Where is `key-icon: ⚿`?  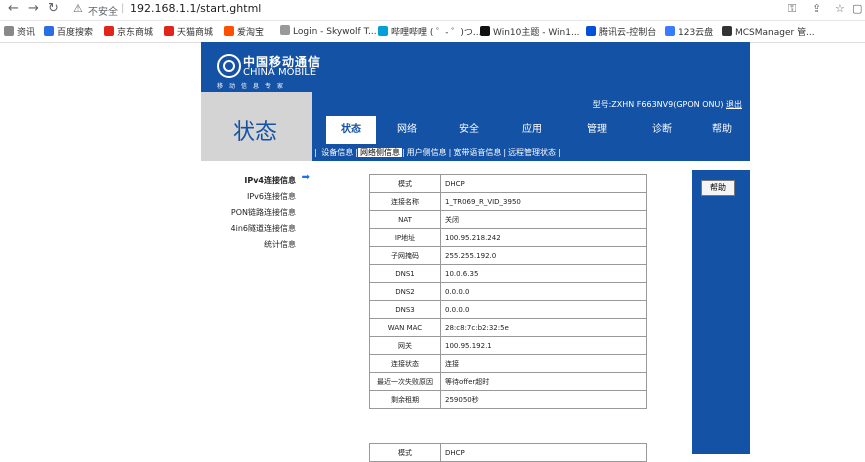
key-icon: ⚿ is located at coordinates (792, 9).